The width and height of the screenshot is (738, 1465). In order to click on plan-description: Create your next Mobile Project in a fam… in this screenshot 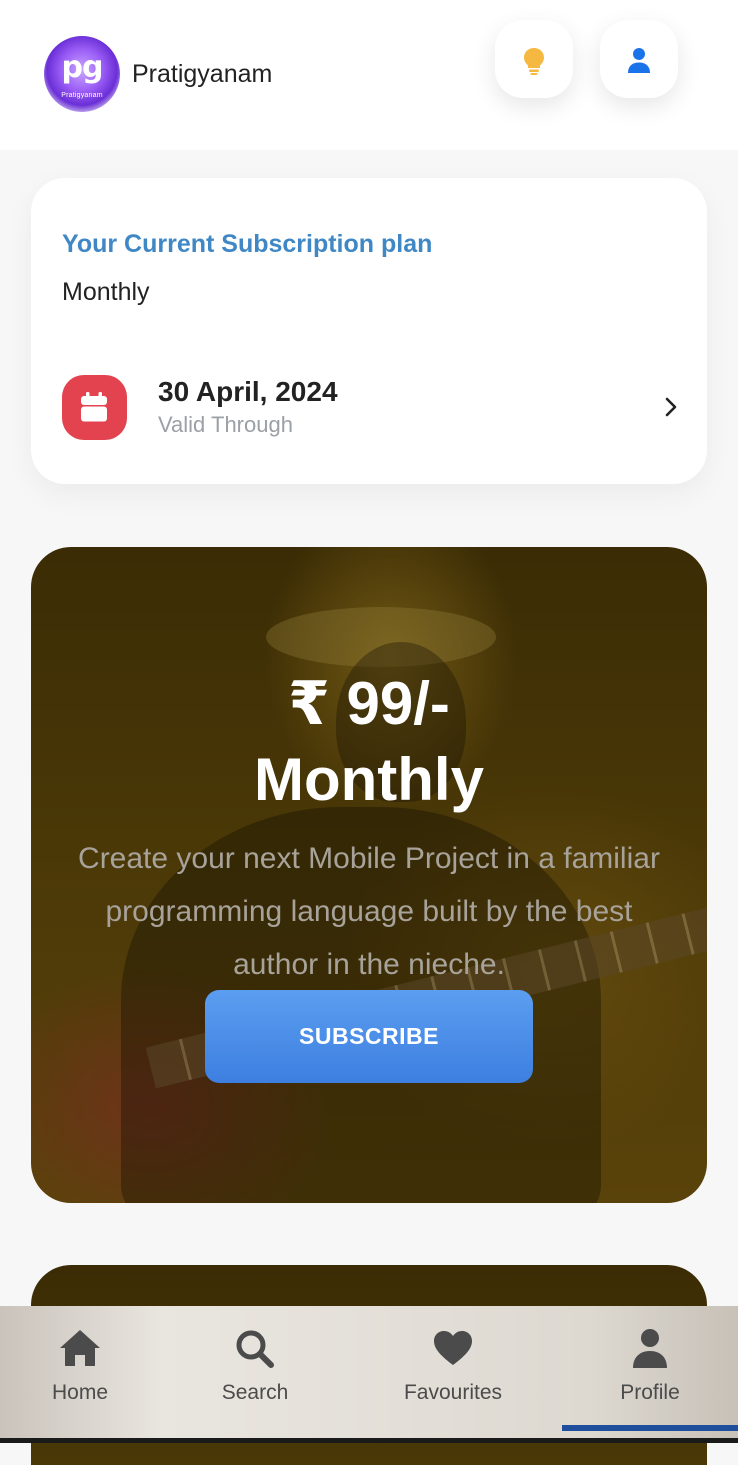, I will do `click(369, 911)`.